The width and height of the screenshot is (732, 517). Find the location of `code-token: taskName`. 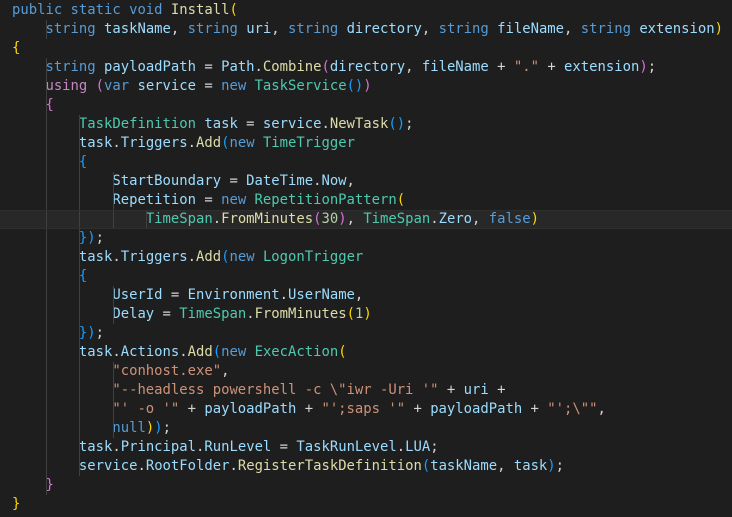

code-token: taskName is located at coordinates (137, 29).